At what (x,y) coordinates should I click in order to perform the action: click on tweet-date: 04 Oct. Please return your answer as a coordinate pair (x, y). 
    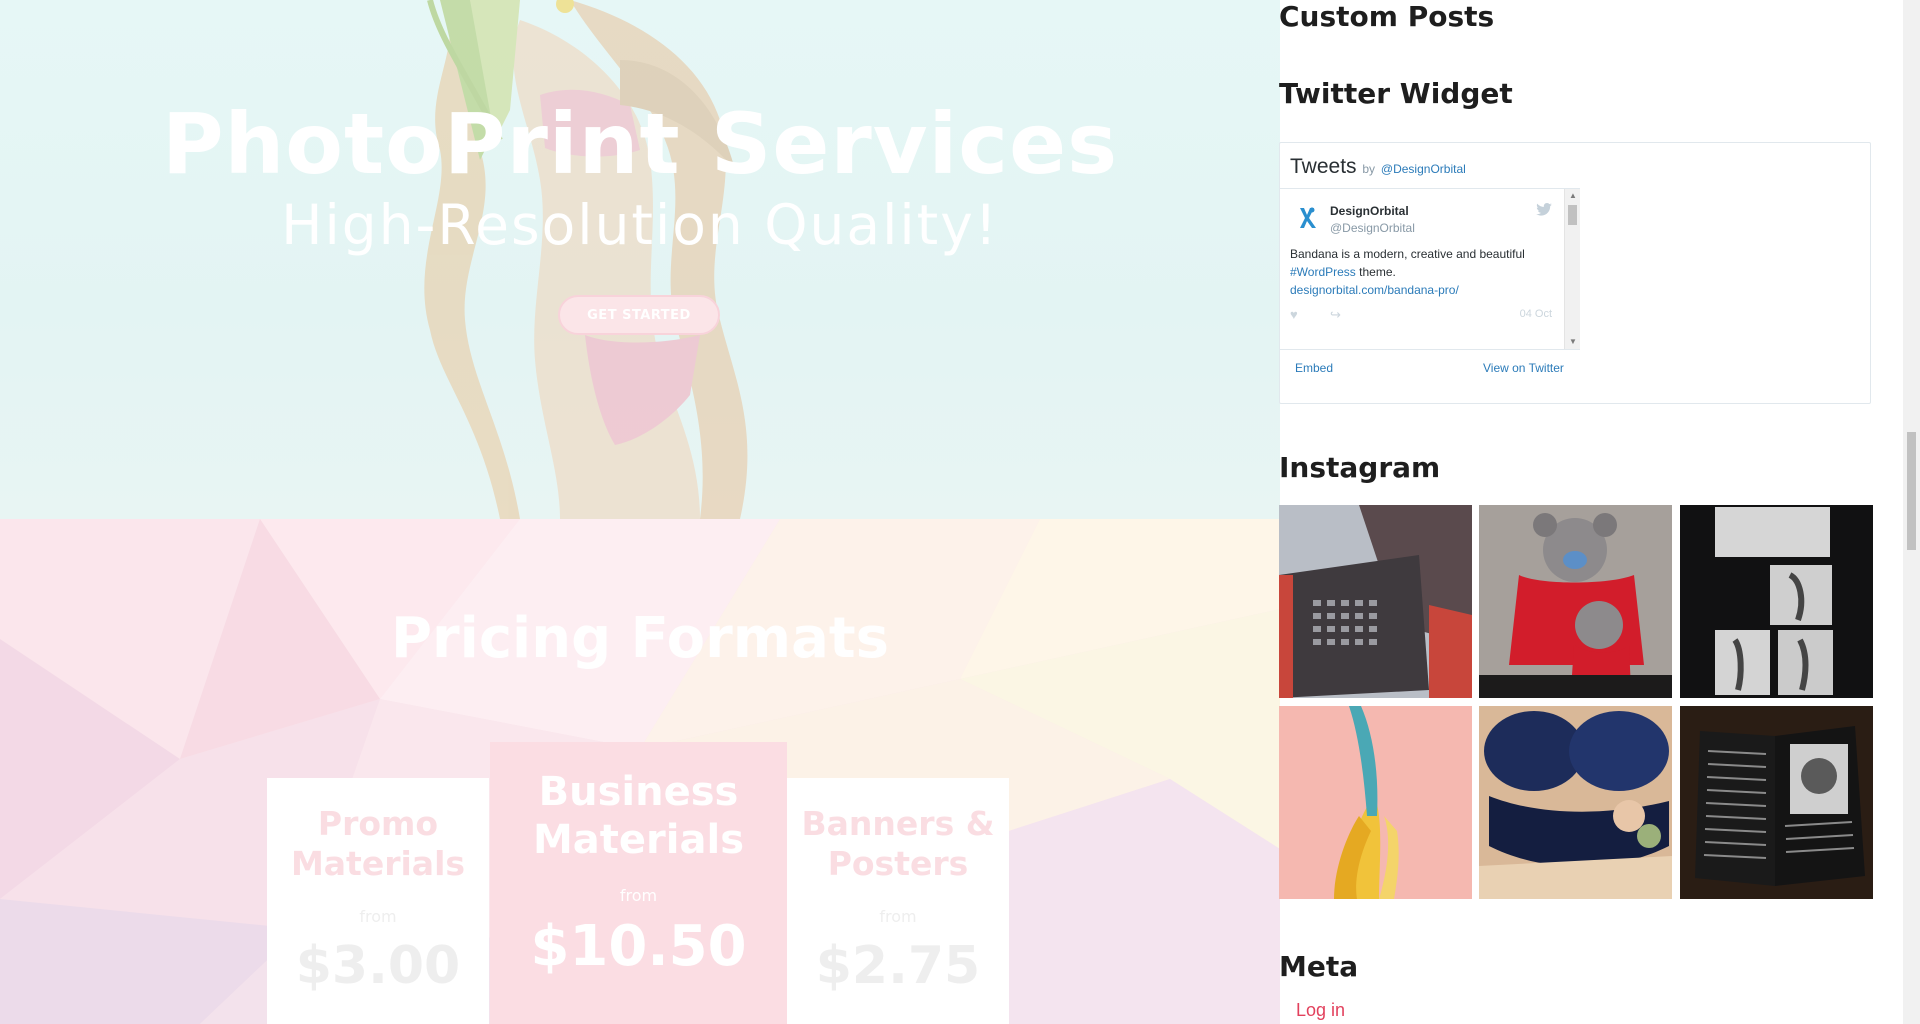
    Looking at the image, I should click on (1536, 314).